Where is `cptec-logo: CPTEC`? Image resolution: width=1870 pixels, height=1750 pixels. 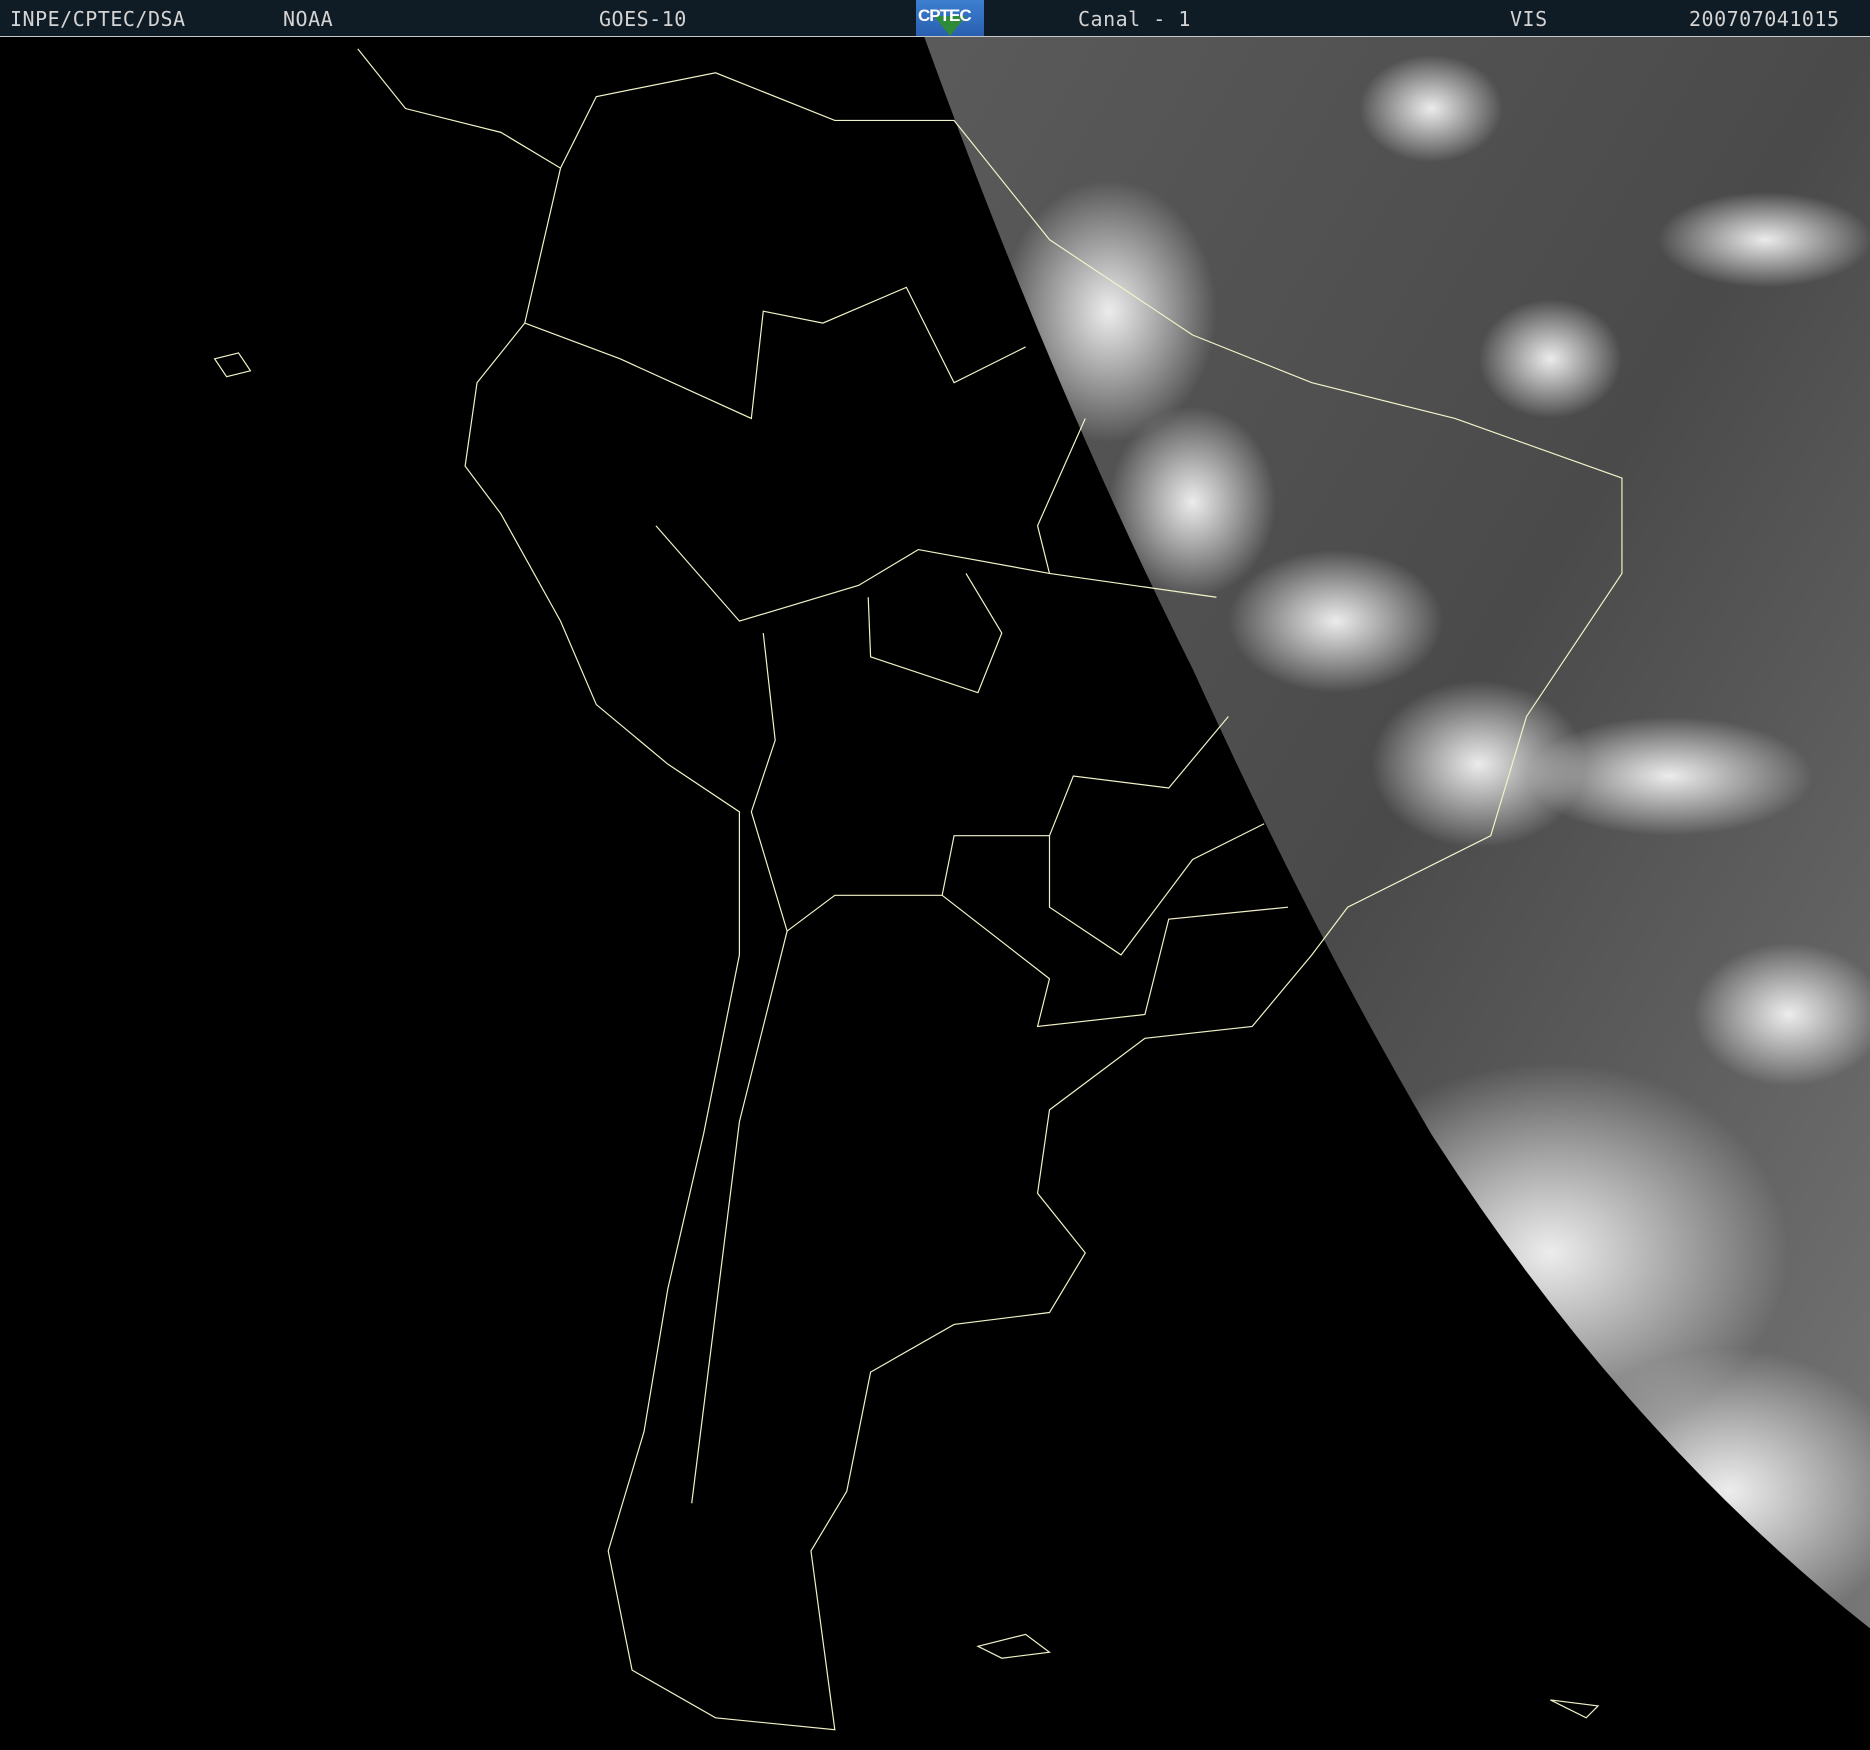
cptec-logo: CPTEC is located at coordinates (950, 18).